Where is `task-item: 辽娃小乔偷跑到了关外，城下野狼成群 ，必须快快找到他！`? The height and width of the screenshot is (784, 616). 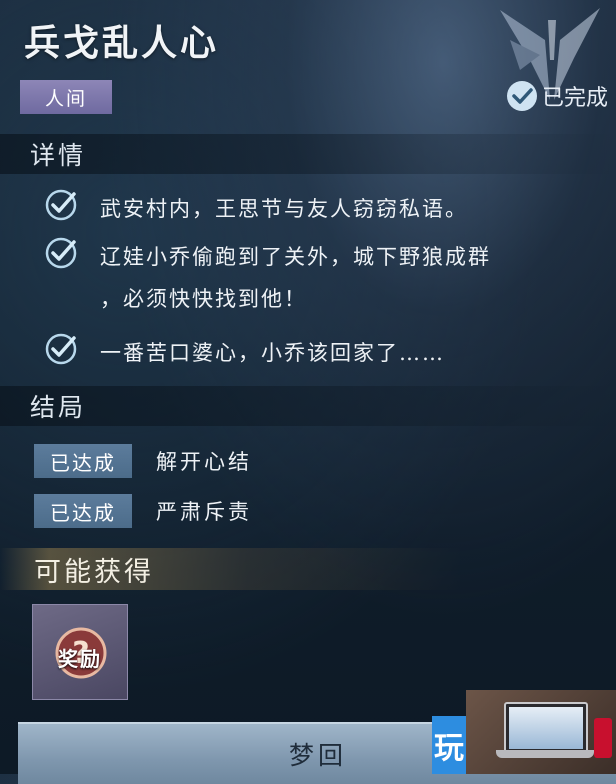 task-item: 辽娃小乔偷跑到了关外，城下野狼成群 ，必须快快找到他！ is located at coordinates (327, 278).